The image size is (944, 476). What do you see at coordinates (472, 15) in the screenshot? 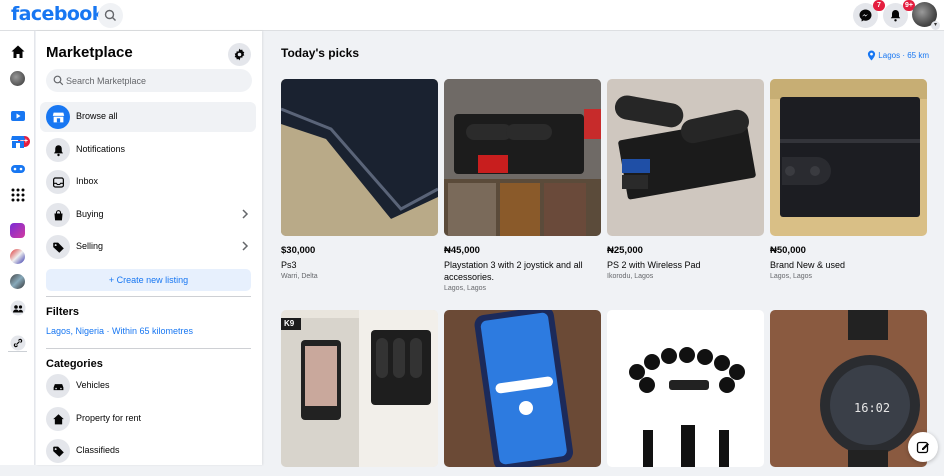
I see `top-navigation-bar: facebook 7 9+ ▾` at bounding box center [472, 15].